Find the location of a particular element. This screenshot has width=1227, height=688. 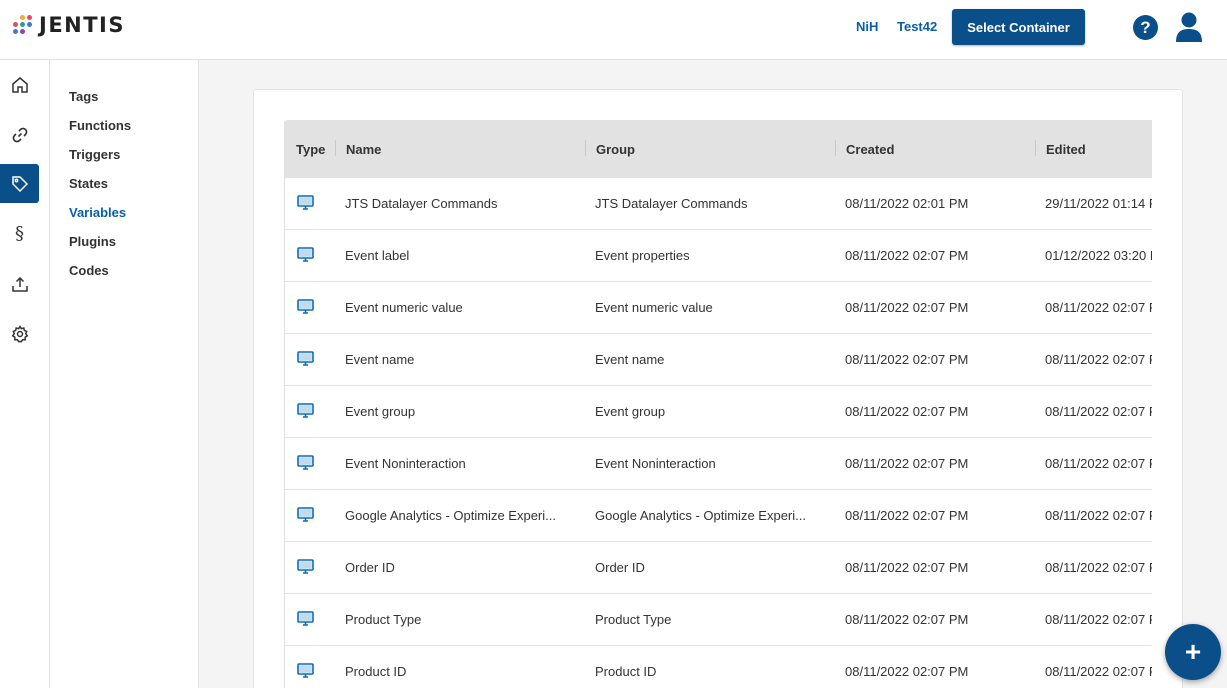

cell-group: Order ID is located at coordinates (620, 567).